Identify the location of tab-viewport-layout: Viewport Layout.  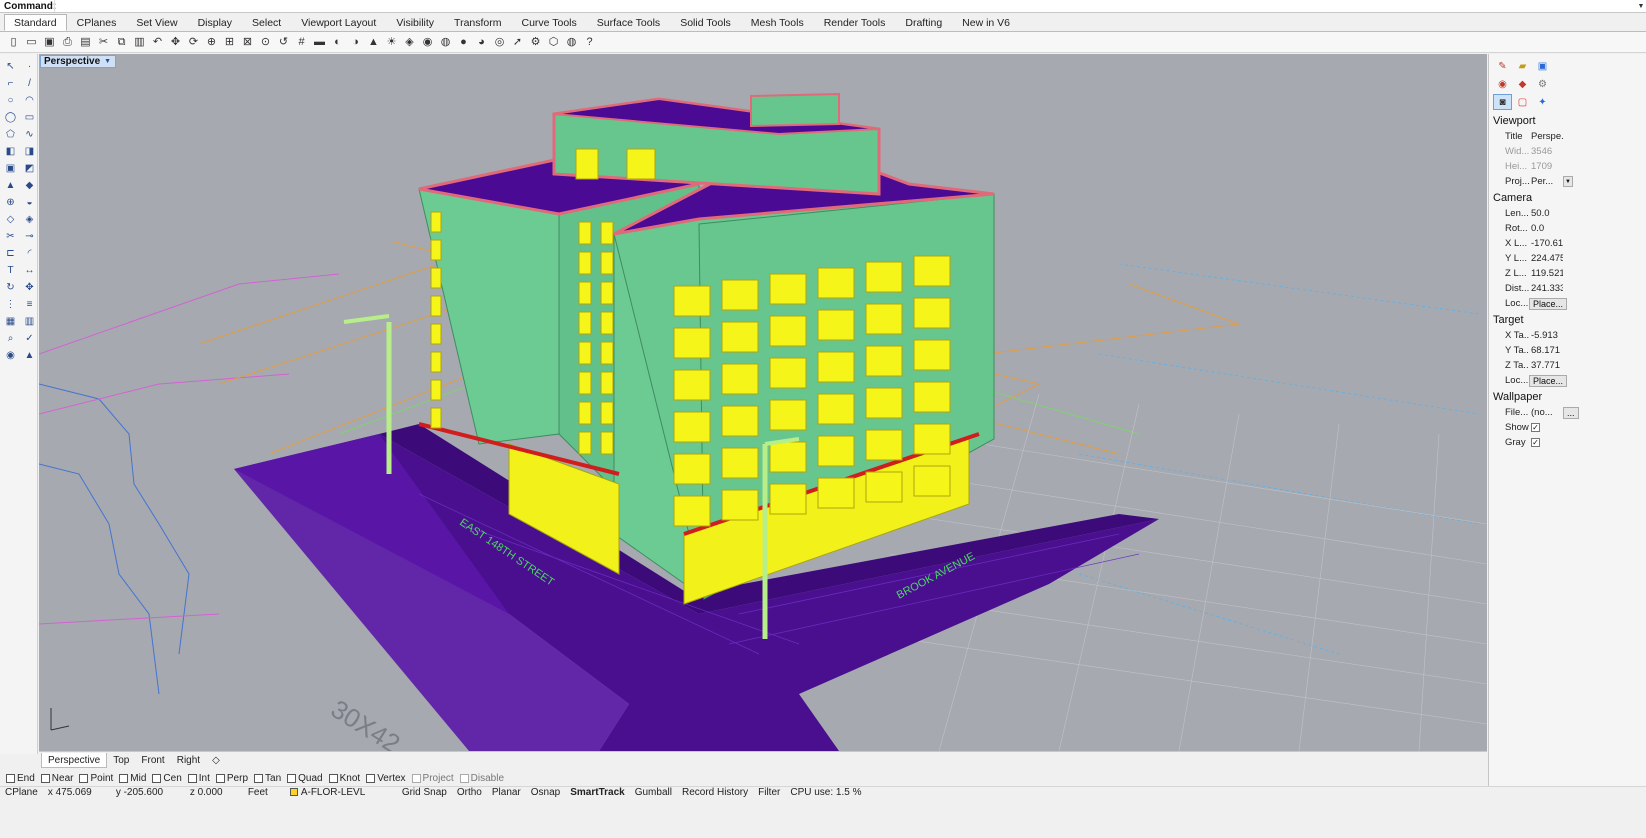
(338, 22).